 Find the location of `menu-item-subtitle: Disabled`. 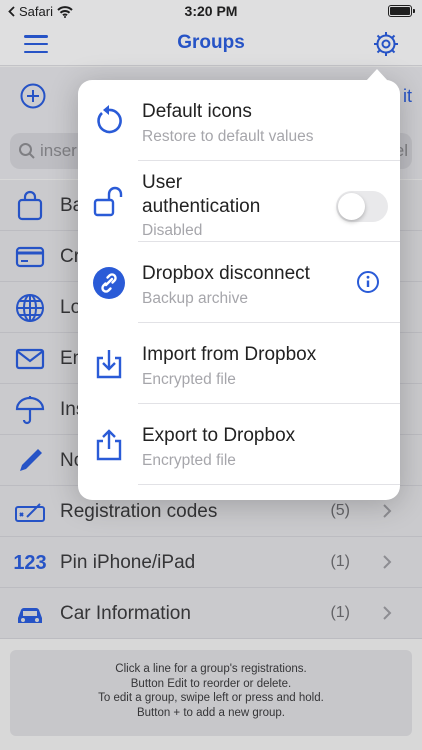

menu-item-subtitle: Disabled is located at coordinates (172, 230).